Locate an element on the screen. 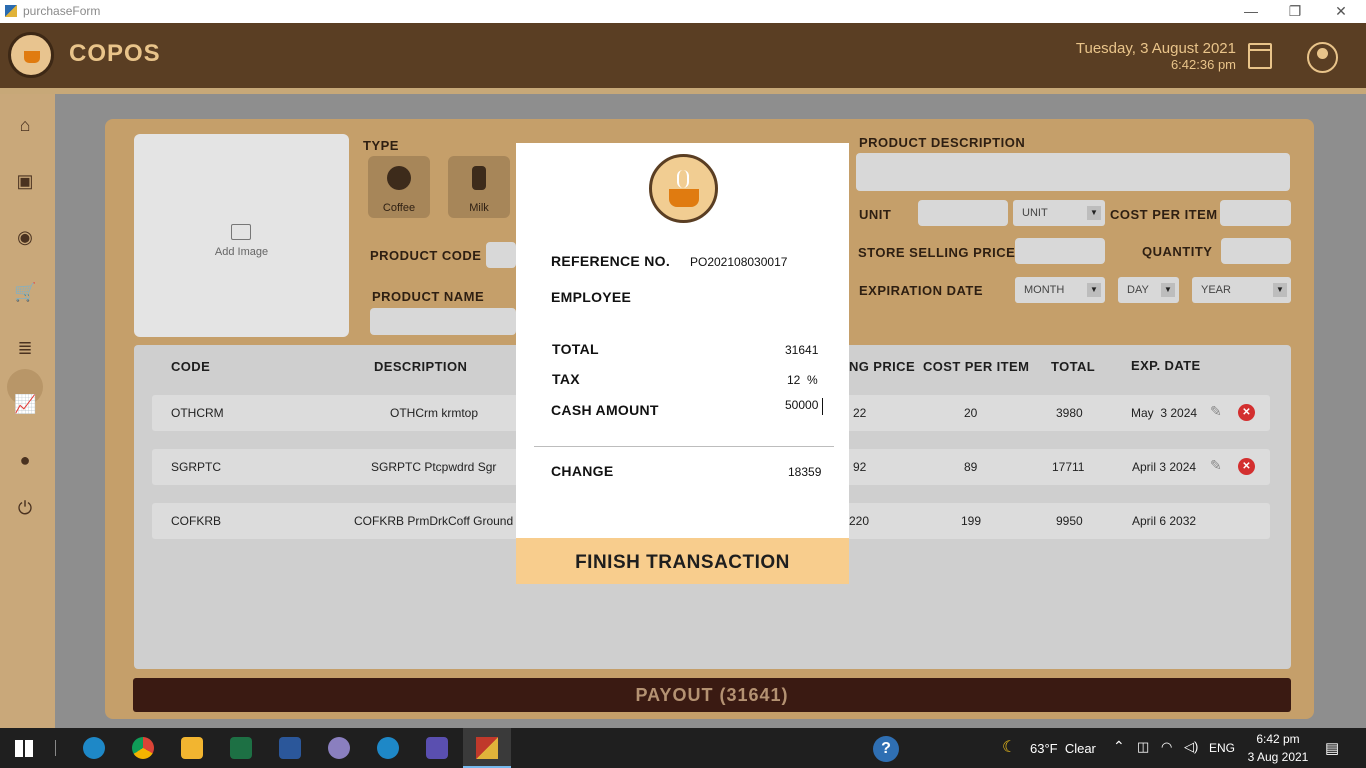 The width and height of the screenshot is (1366, 768). row-price: 22 is located at coordinates (860, 413).